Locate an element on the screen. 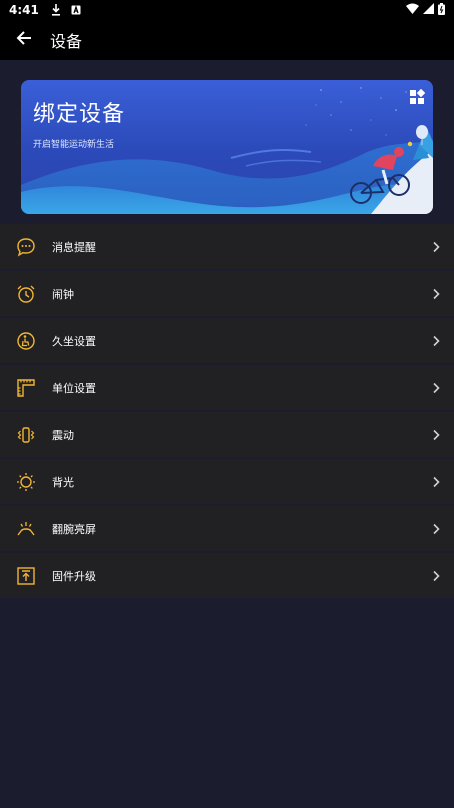  menu-item-wrist-raise: 翻腕亮屏 is located at coordinates (227, 528).